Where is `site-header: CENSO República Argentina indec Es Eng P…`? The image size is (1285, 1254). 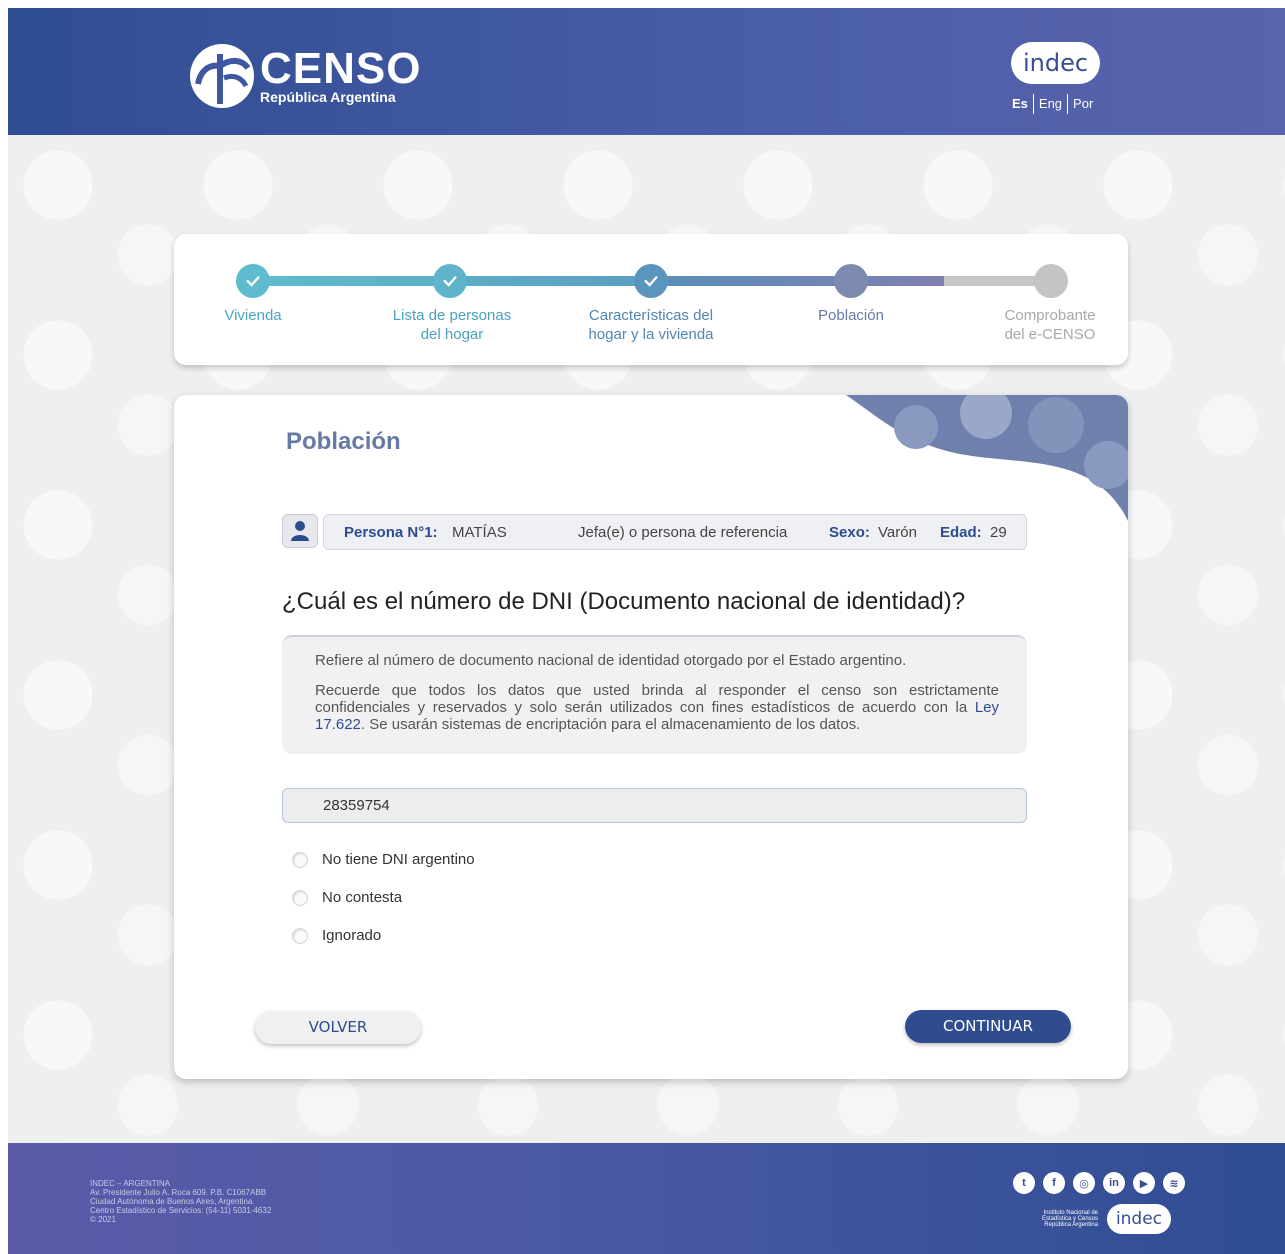
site-header: CENSO República Argentina indec Es Eng P… is located at coordinates (646, 71).